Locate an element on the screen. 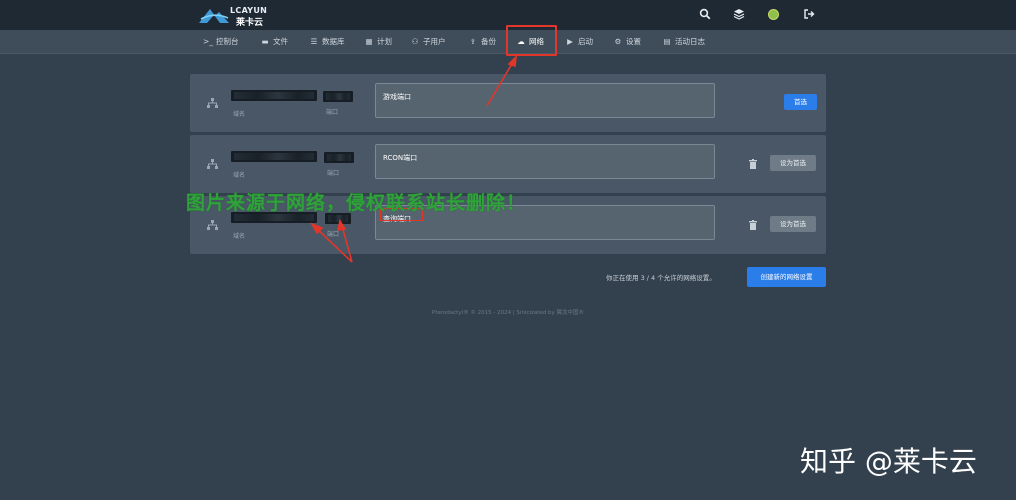 The image size is (1016, 500). search-icon is located at coordinates (706, 15).